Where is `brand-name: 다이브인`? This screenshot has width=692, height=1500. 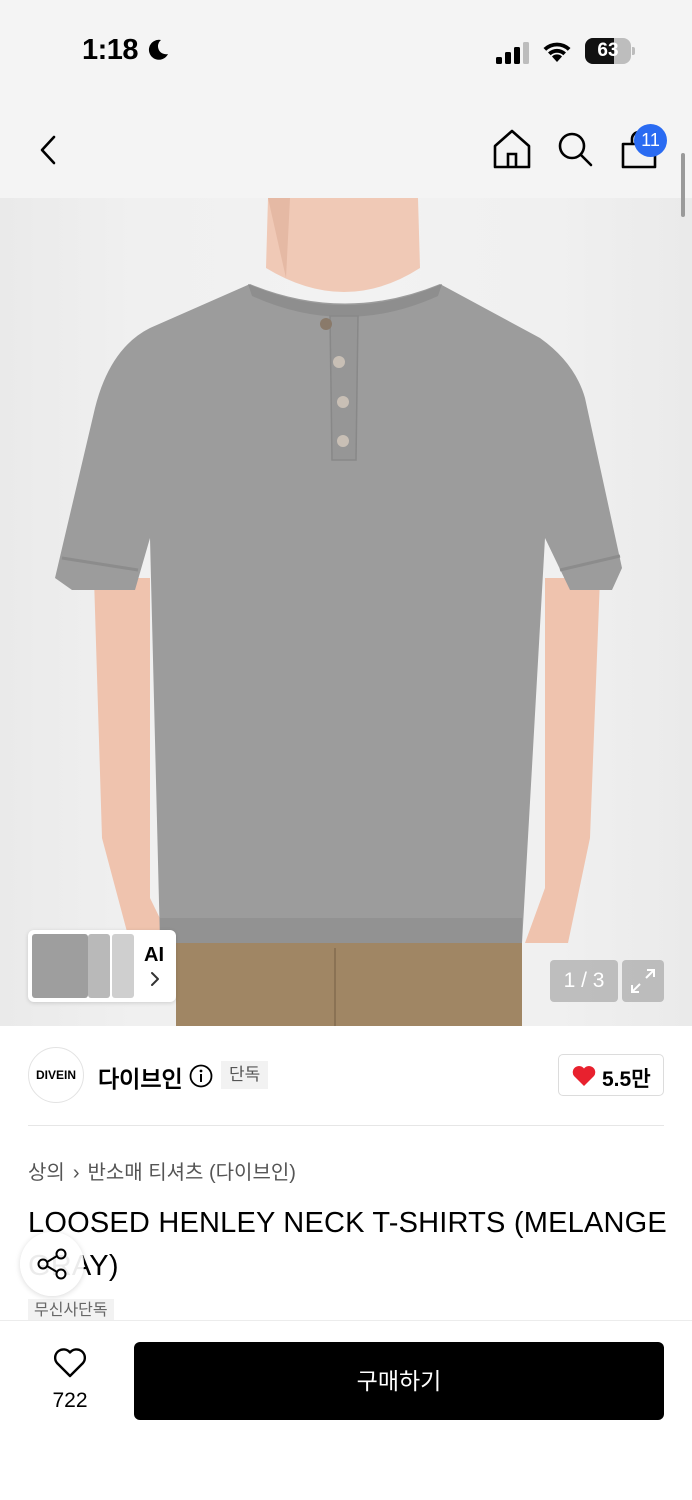
brand-name: 다이브인 is located at coordinates (140, 1077).